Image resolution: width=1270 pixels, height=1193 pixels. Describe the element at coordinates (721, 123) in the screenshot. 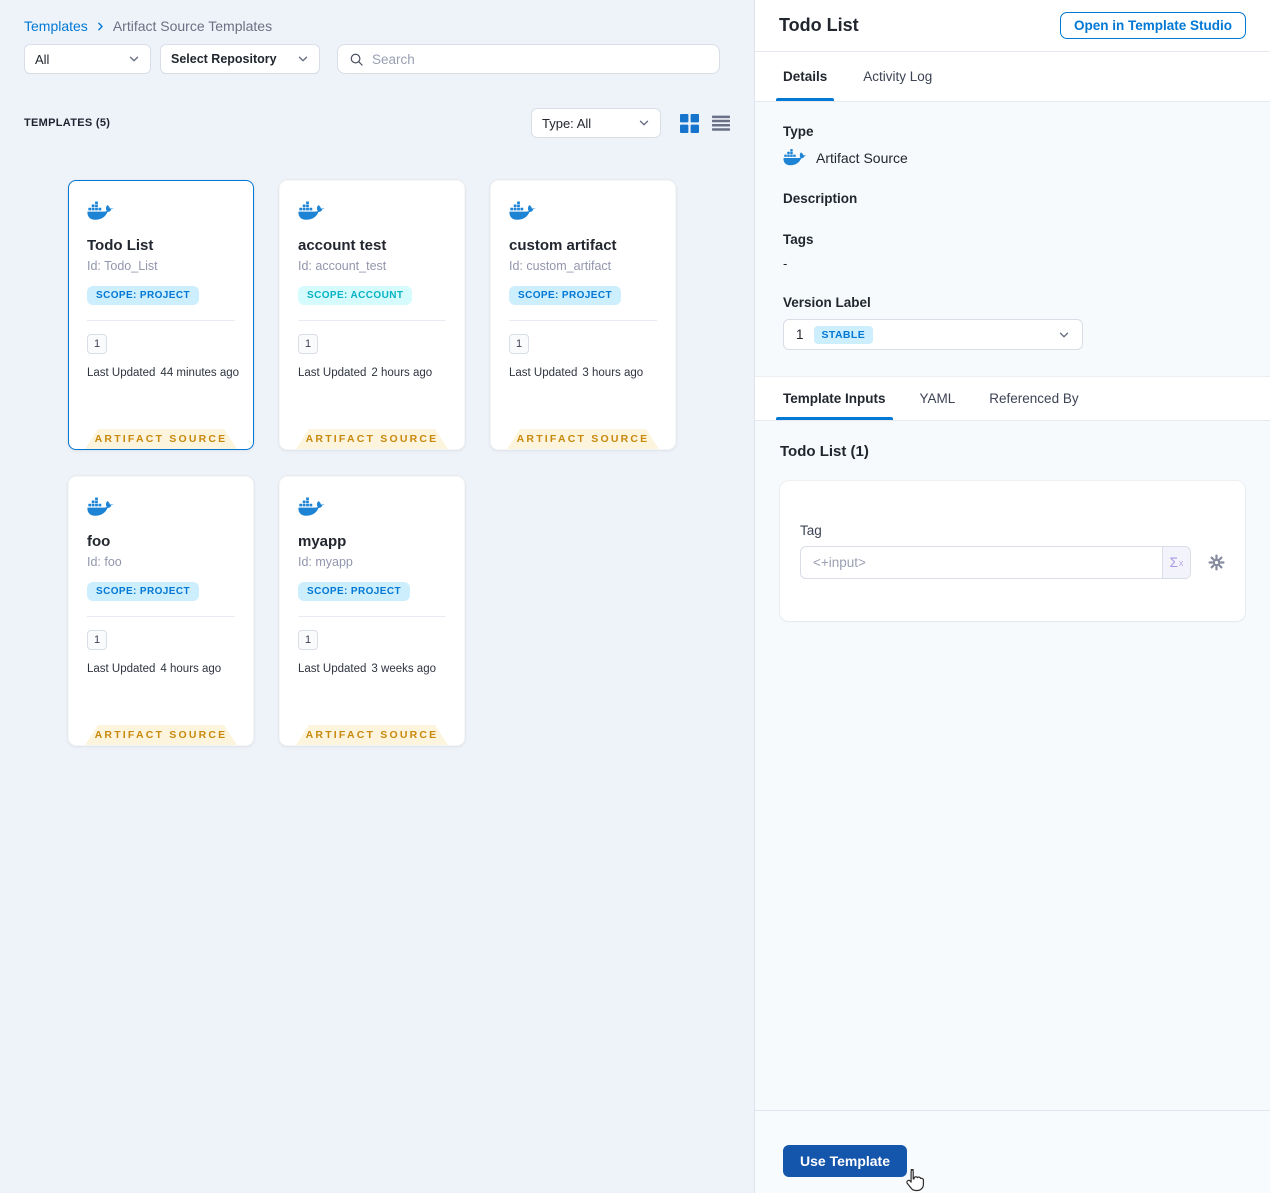

I see `list-view-icon` at that location.